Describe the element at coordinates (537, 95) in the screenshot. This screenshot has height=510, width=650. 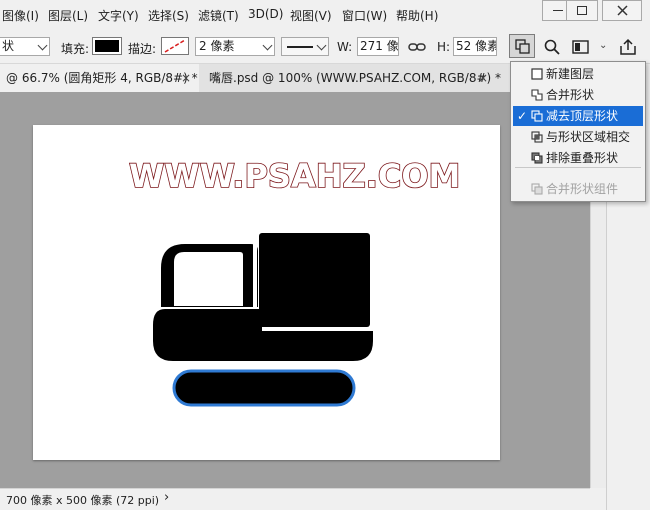
I see `combine-shapes-icon` at that location.